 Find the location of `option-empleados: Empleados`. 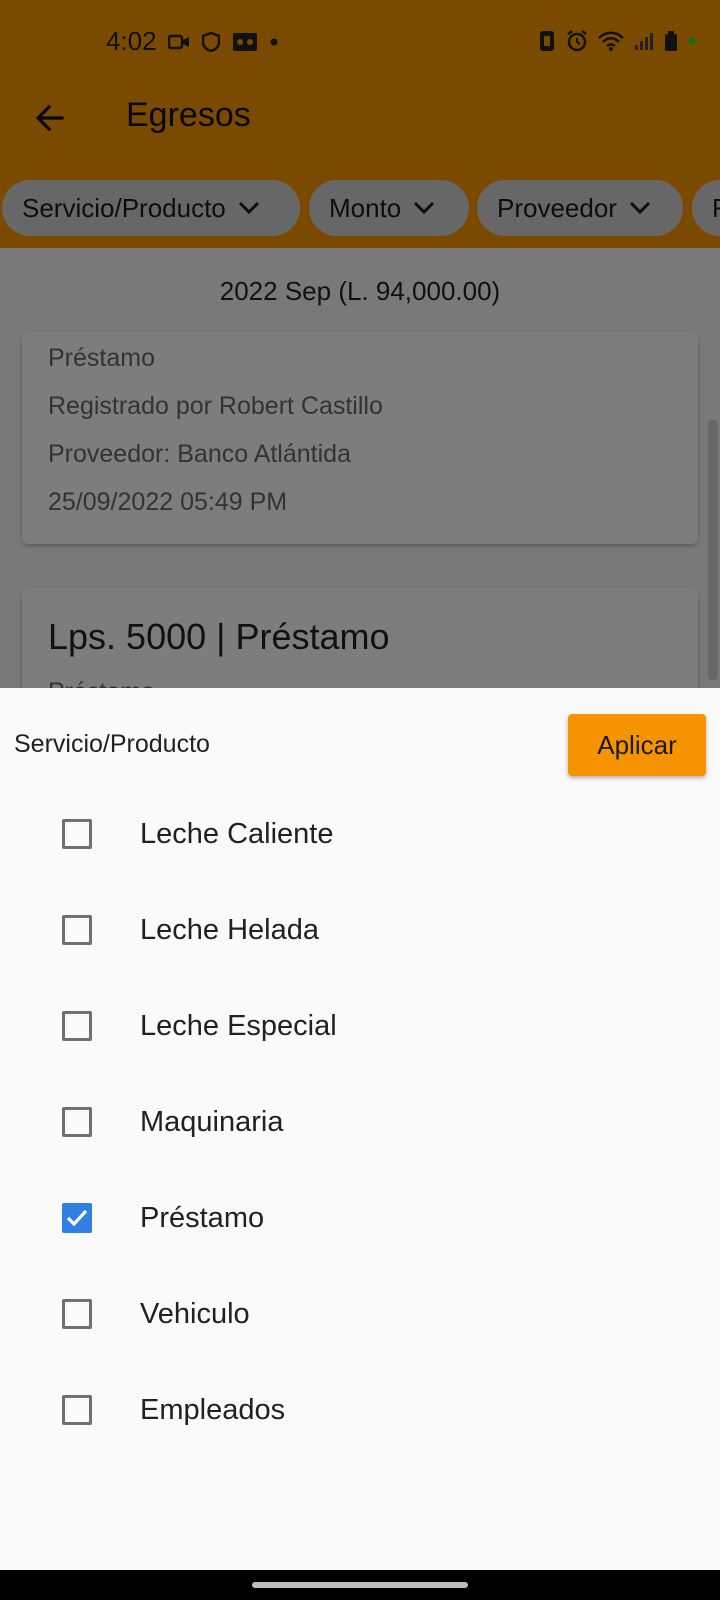

option-empleados: Empleados is located at coordinates (360, 1410).